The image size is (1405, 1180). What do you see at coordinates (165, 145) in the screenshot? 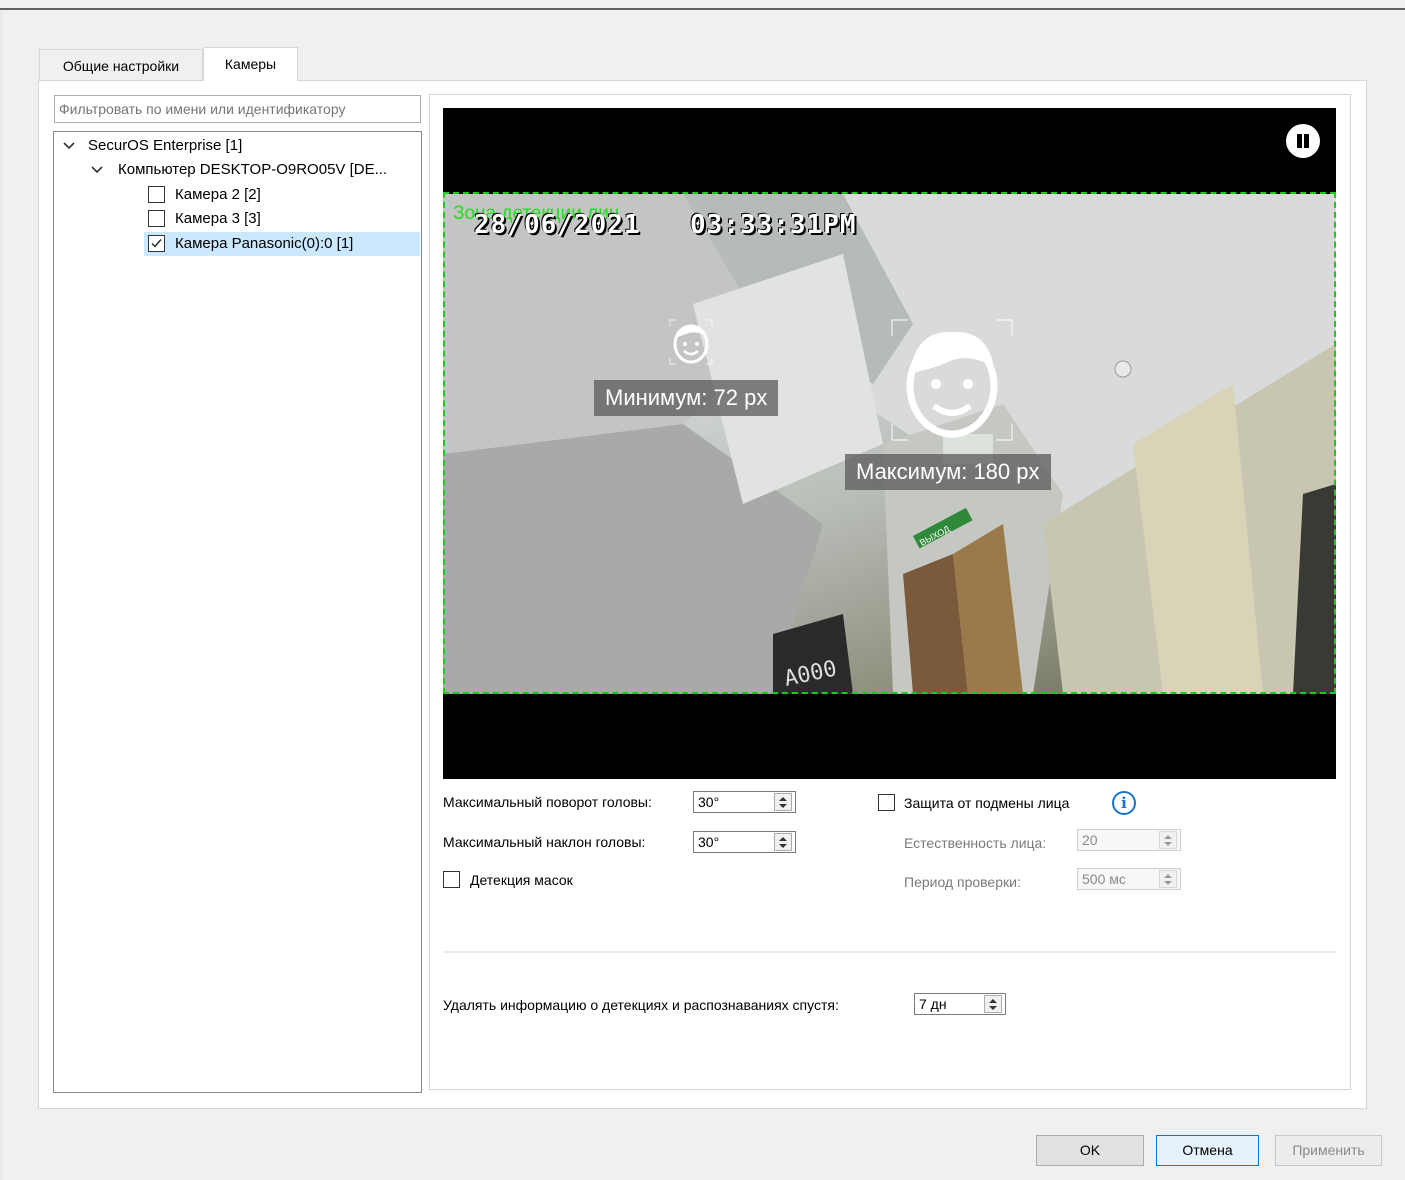
I see `tree-root-label: SecurOS Enterprise [1]` at bounding box center [165, 145].